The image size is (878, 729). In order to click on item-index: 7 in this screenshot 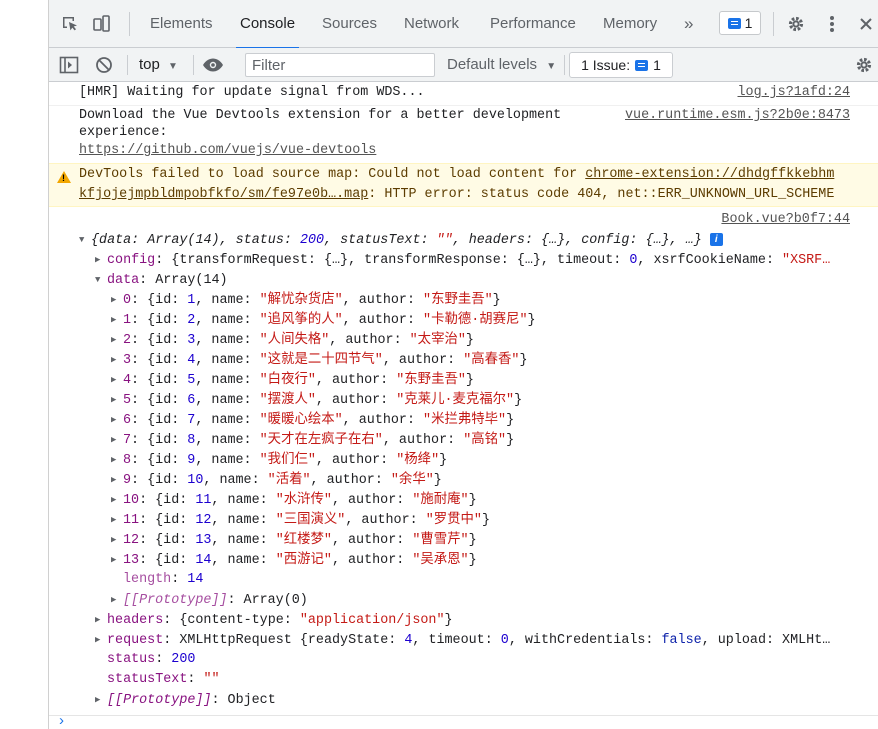, I will do `click(127, 440)`.